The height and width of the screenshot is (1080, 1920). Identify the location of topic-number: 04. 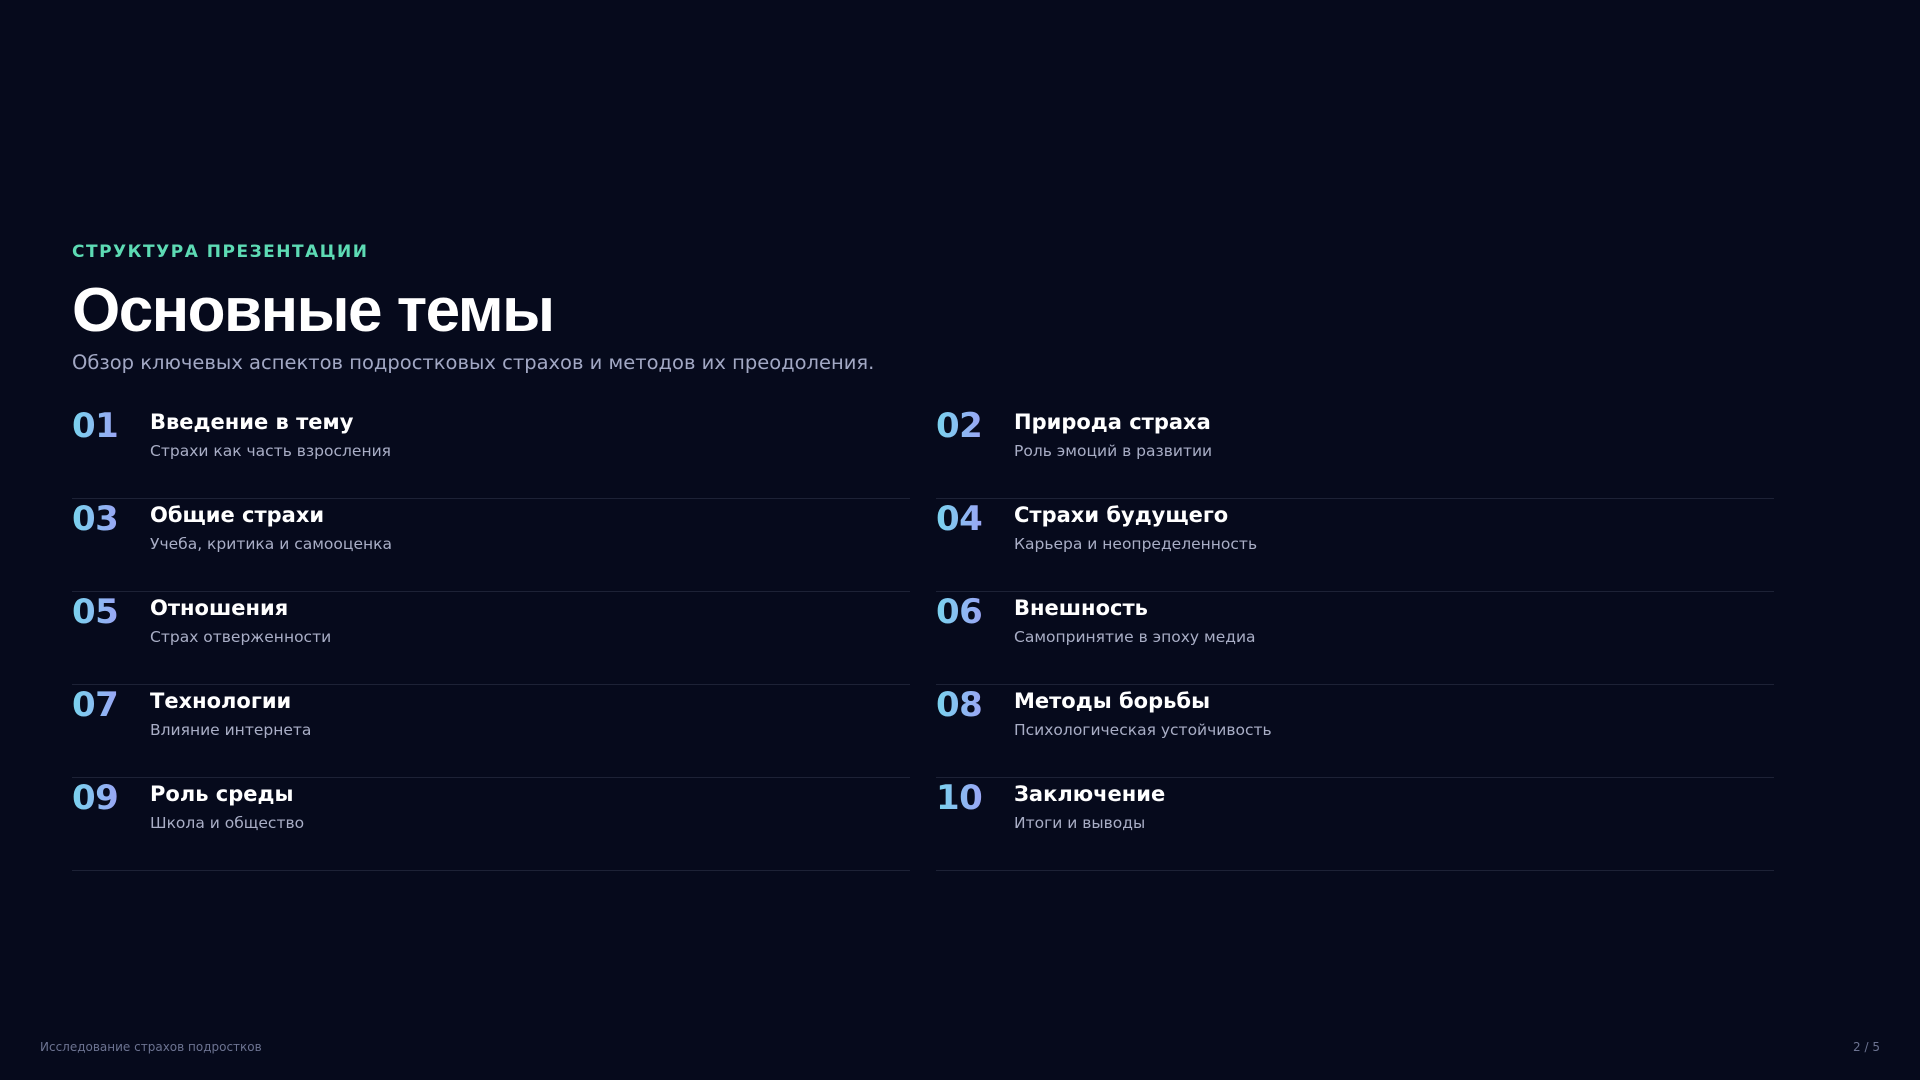
(959, 519).